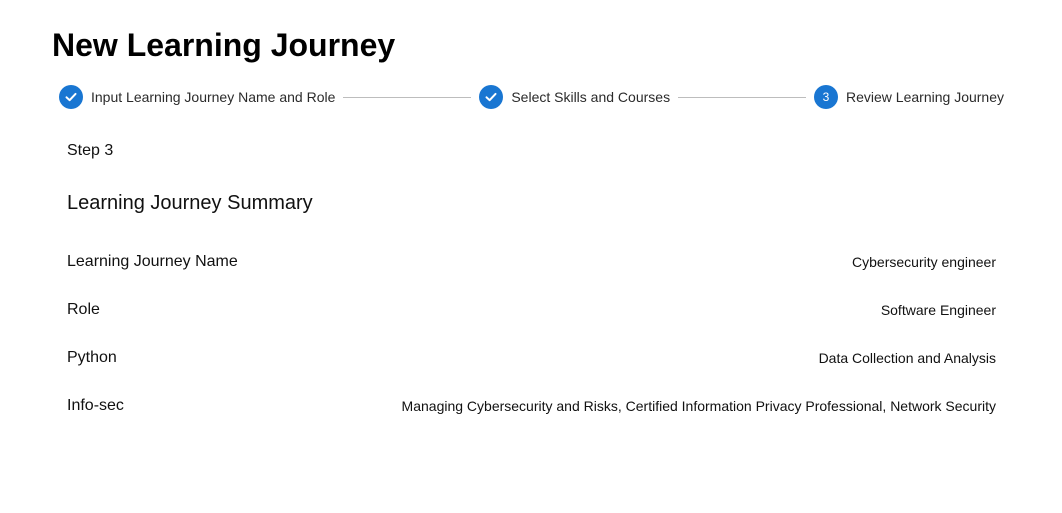  What do you see at coordinates (591, 97) in the screenshot?
I see `step-2-label: Select Skills and Courses` at bounding box center [591, 97].